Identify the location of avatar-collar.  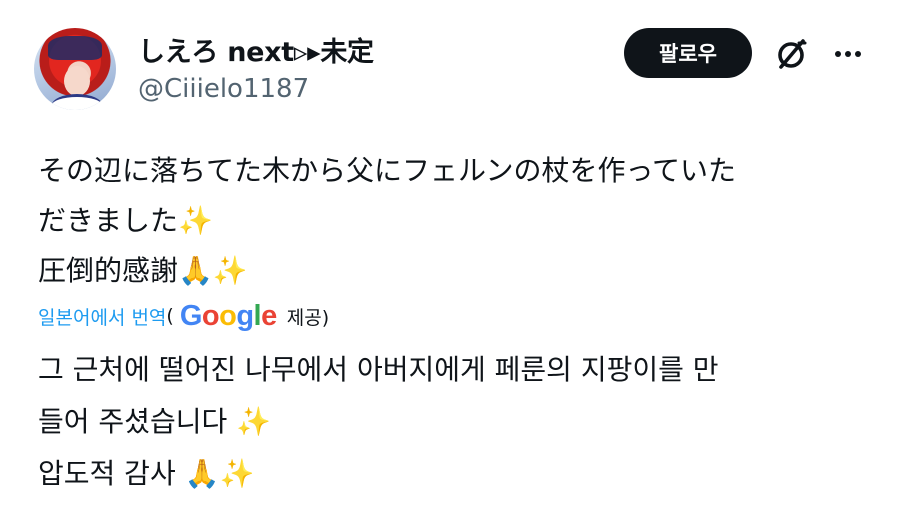
(77, 102).